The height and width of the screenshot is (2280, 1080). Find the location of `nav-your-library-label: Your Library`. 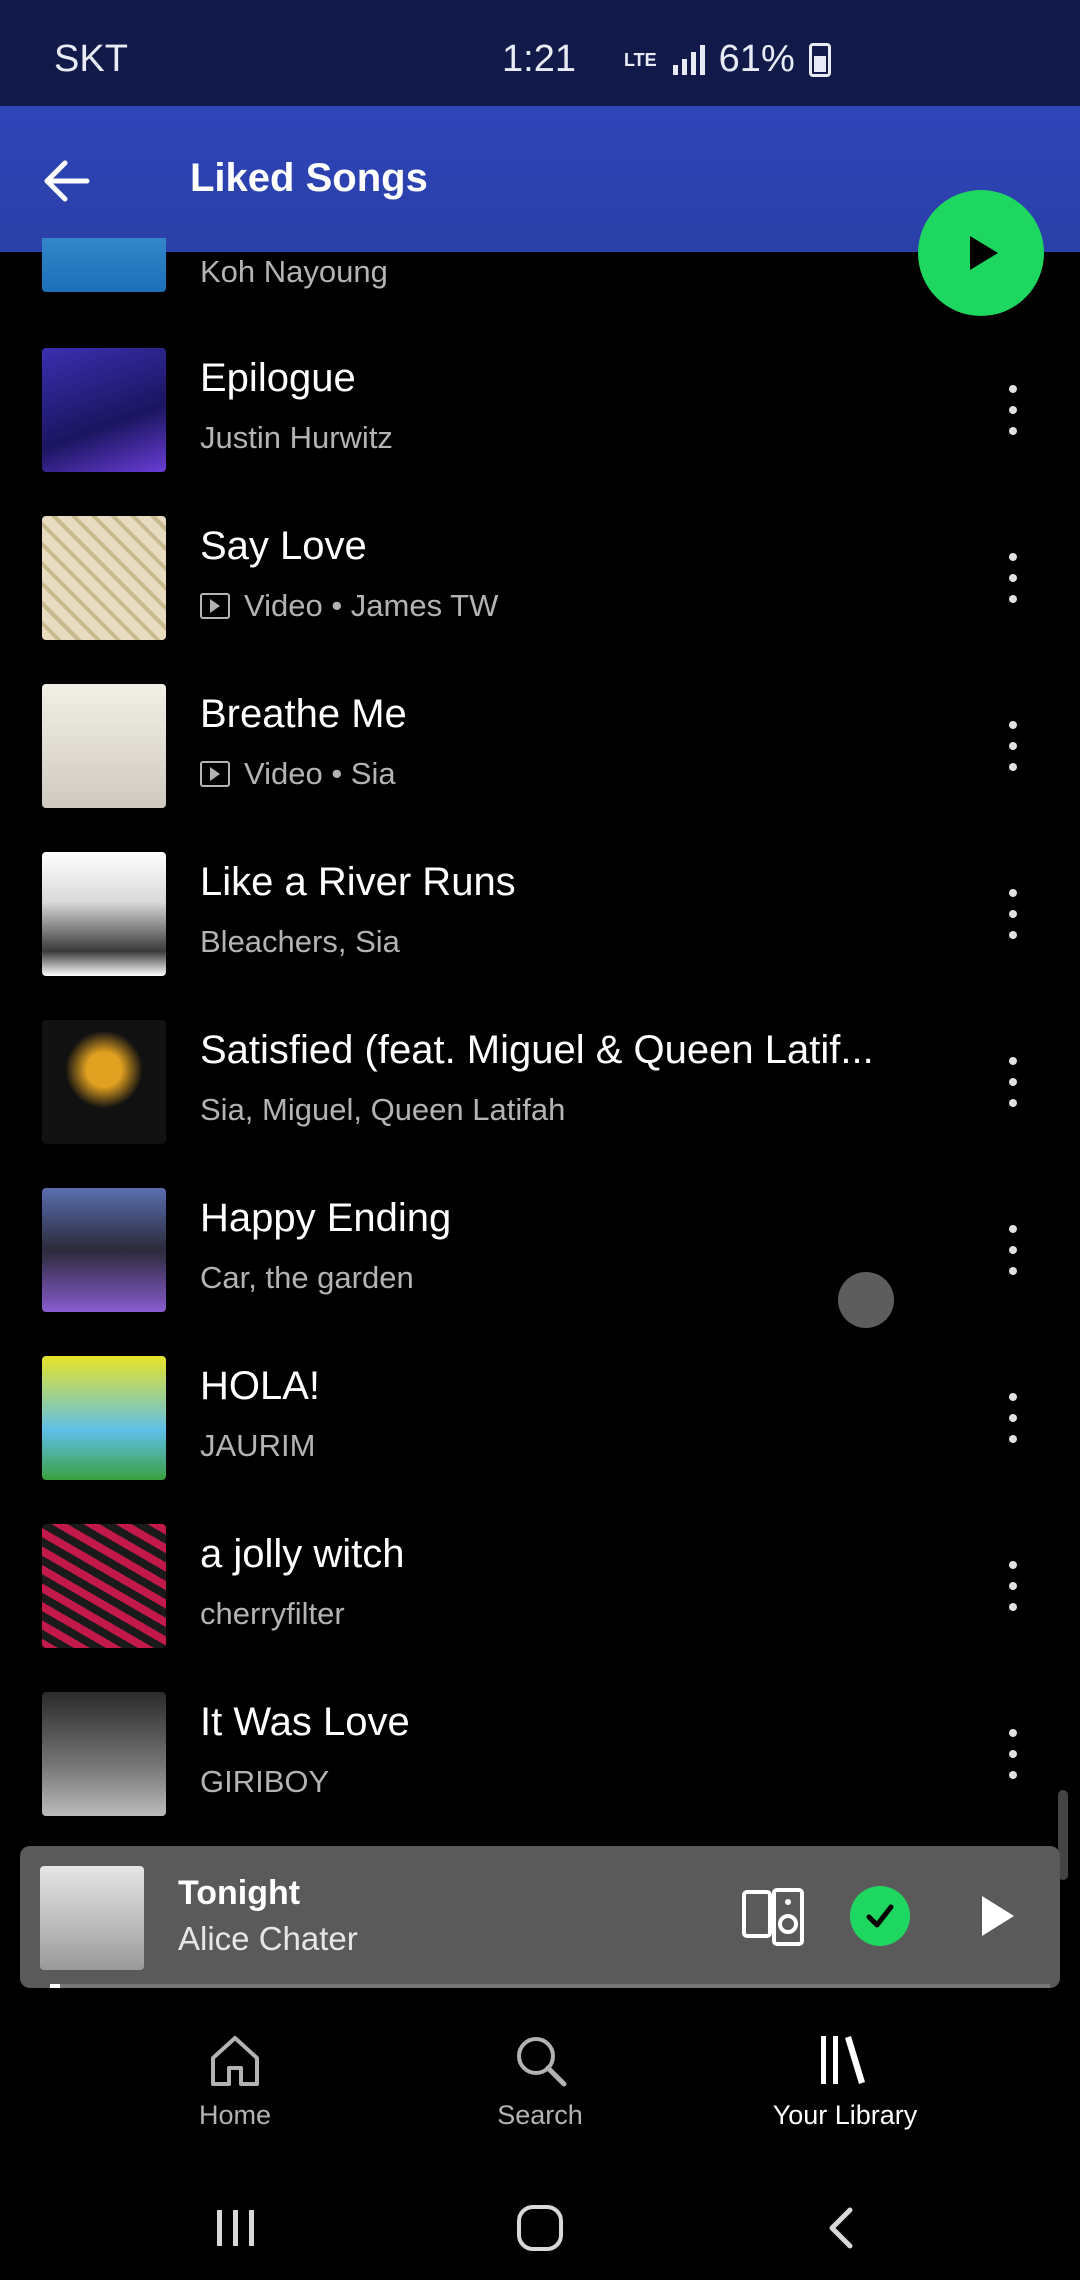

nav-your-library-label: Your Library is located at coordinates (845, 2115).